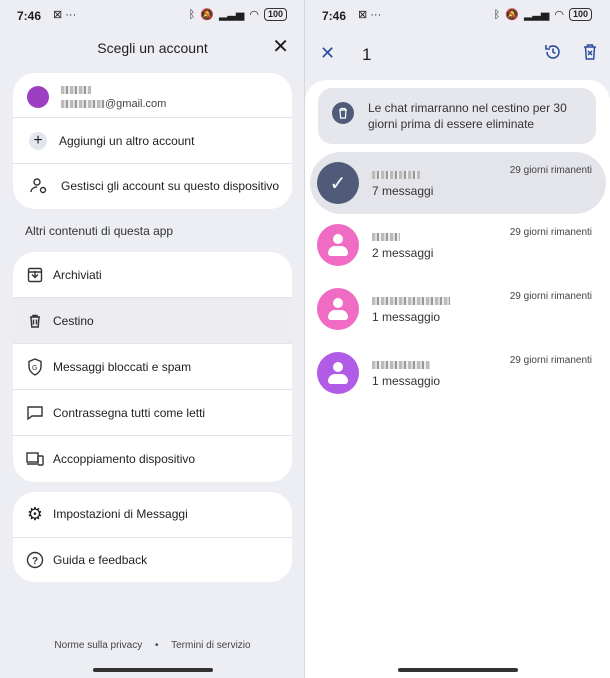 The image size is (610, 678). I want to click on conversation-item: 2 messaggi 29 giorni rimanenti, so click(457, 245).